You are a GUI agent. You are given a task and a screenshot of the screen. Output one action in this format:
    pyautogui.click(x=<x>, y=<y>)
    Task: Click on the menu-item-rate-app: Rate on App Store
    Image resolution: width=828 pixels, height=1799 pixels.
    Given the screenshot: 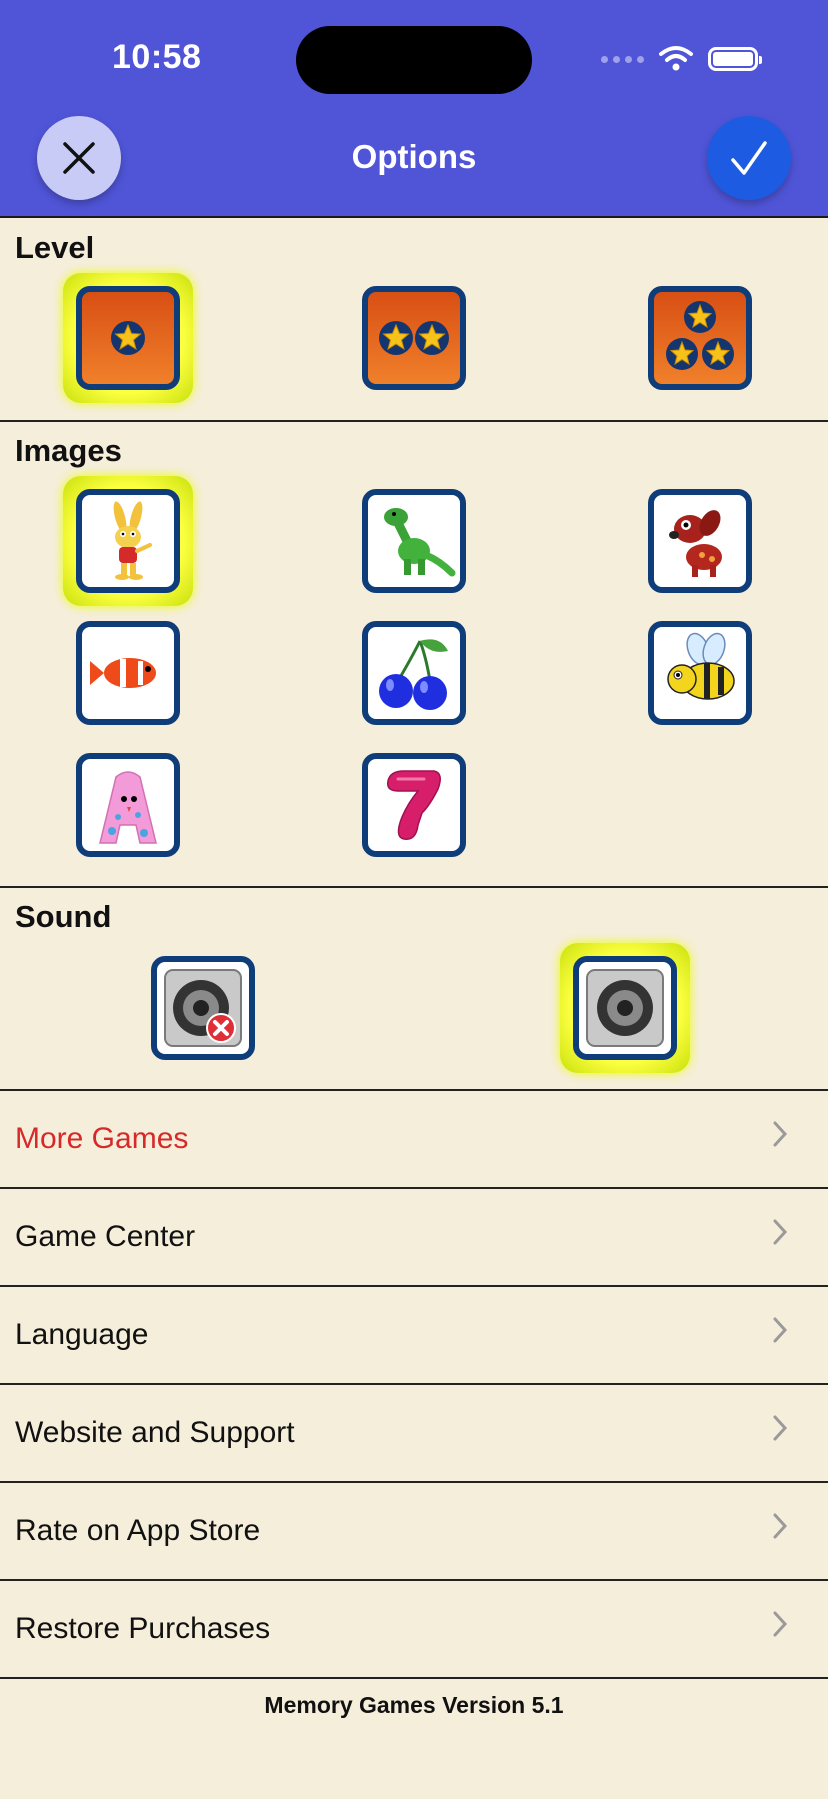 What is the action you would take?
    pyautogui.click(x=414, y=1532)
    